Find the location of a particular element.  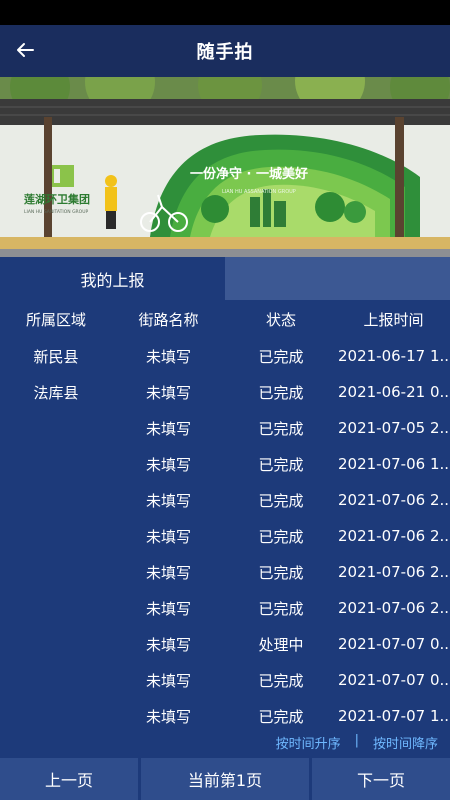

cell-status: 处理中 is located at coordinates (281, 644).